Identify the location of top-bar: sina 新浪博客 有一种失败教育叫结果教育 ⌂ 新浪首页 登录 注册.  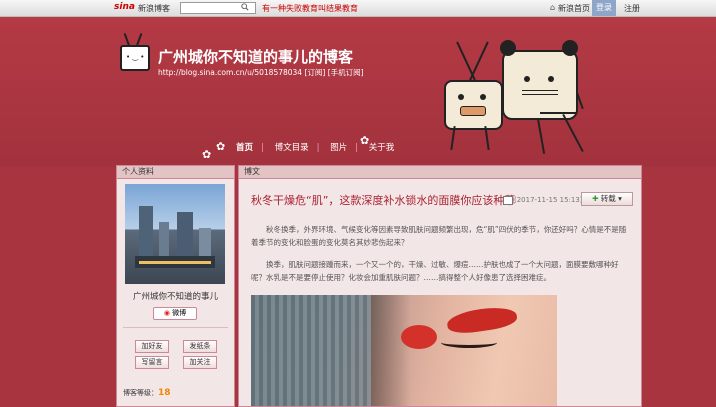
(358, 8).